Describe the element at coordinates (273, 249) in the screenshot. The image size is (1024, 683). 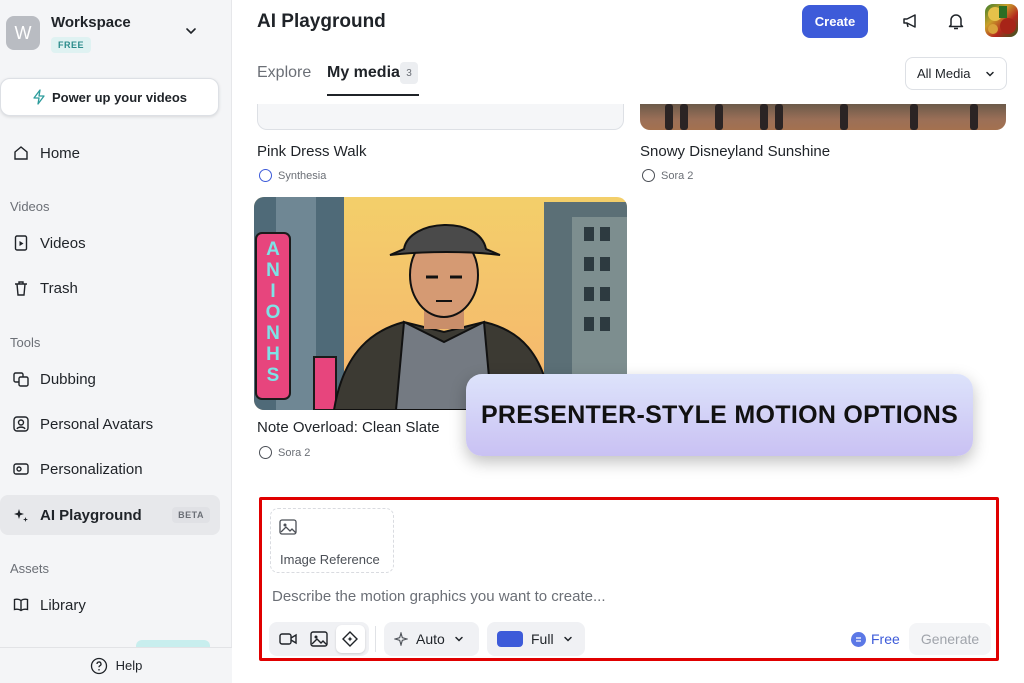
I see `neon-sign-letter: A` at that location.